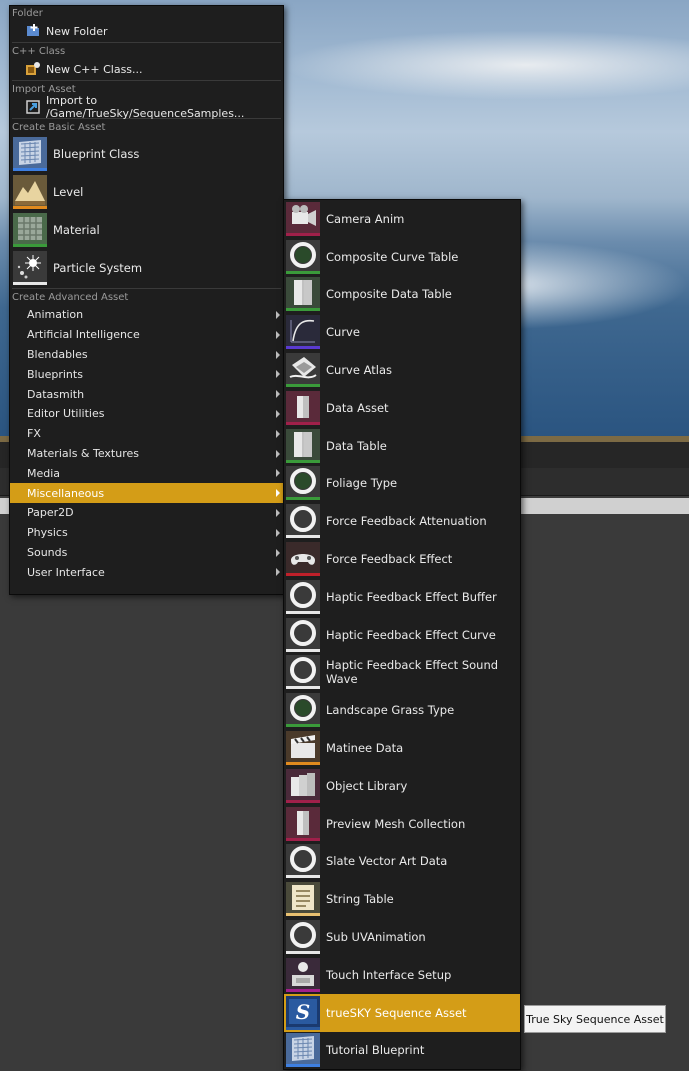 The image size is (689, 1071). Describe the element at coordinates (343, 332) in the screenshot. I see `misc-asset-label: Curve` at that location.